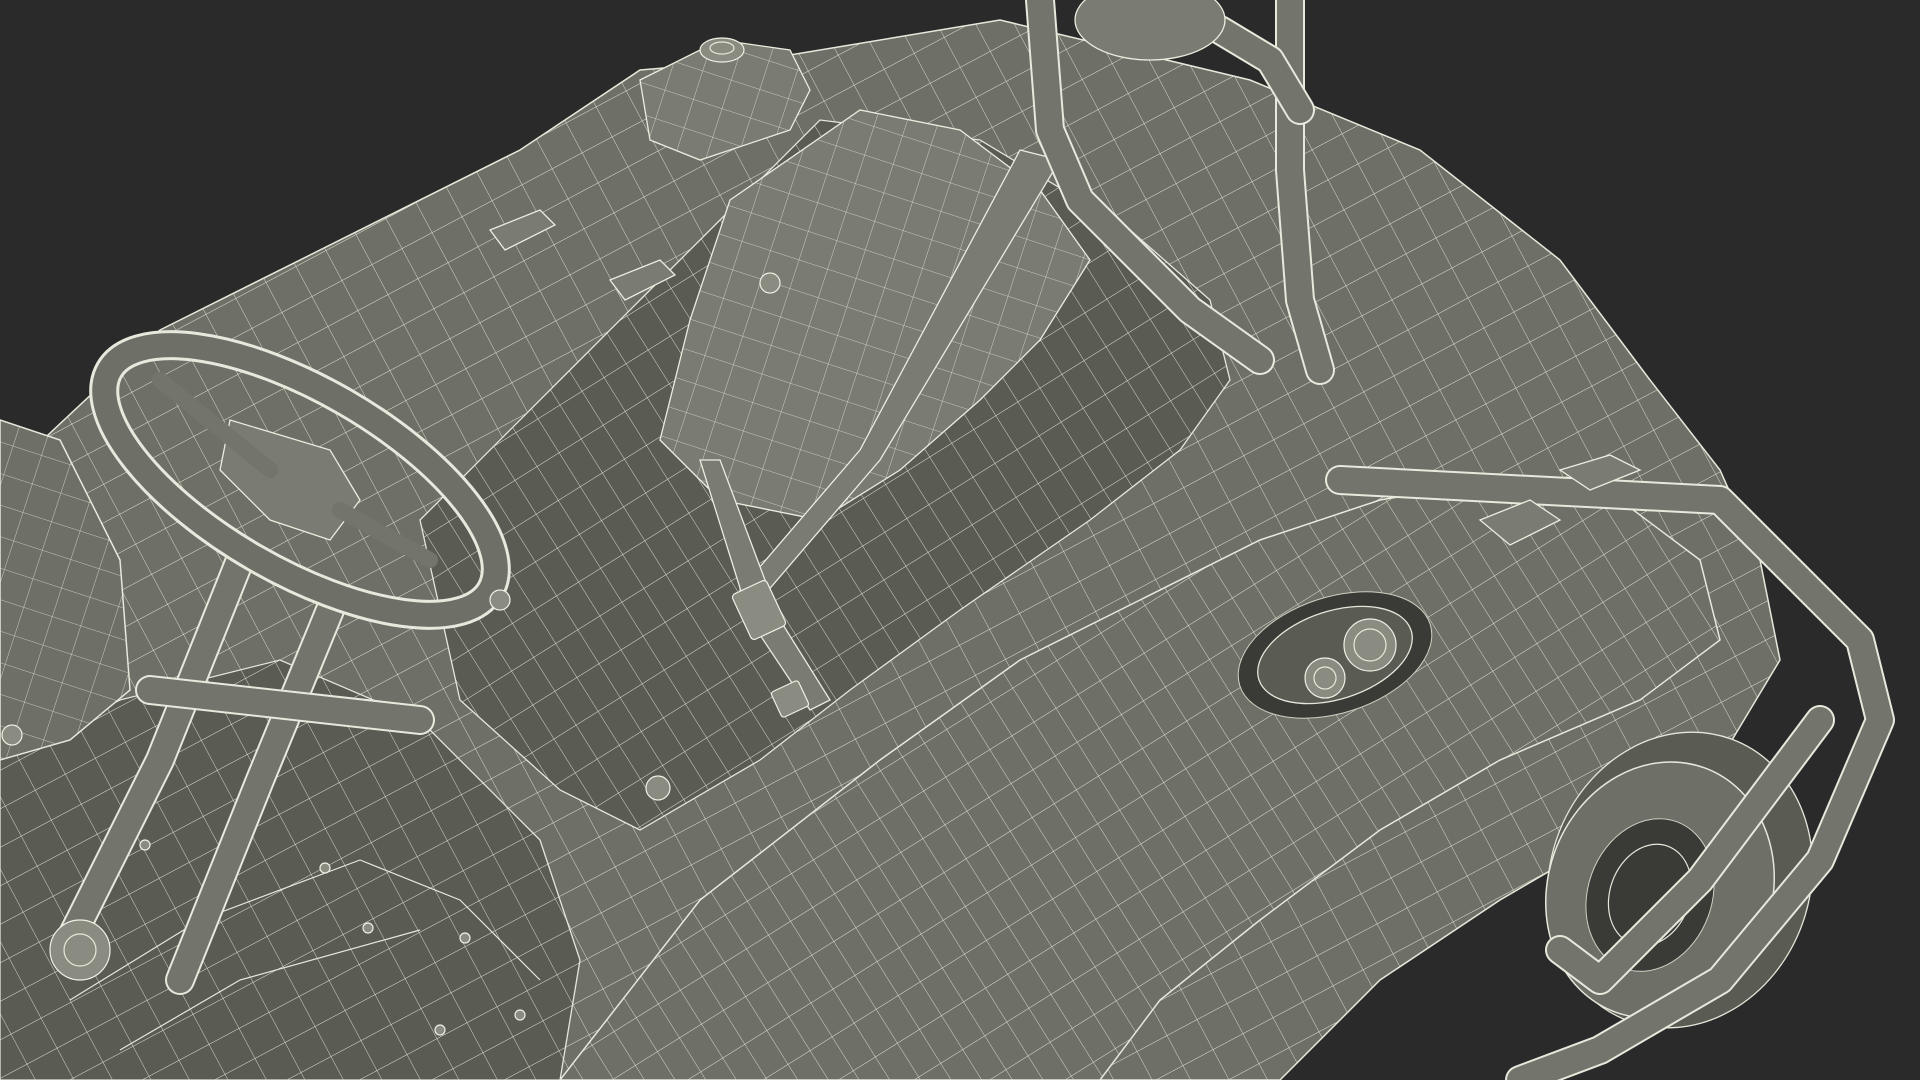 This screenshot has height=1080, width=1920. I want to click on steering-hub-icon, so click(80, 950).